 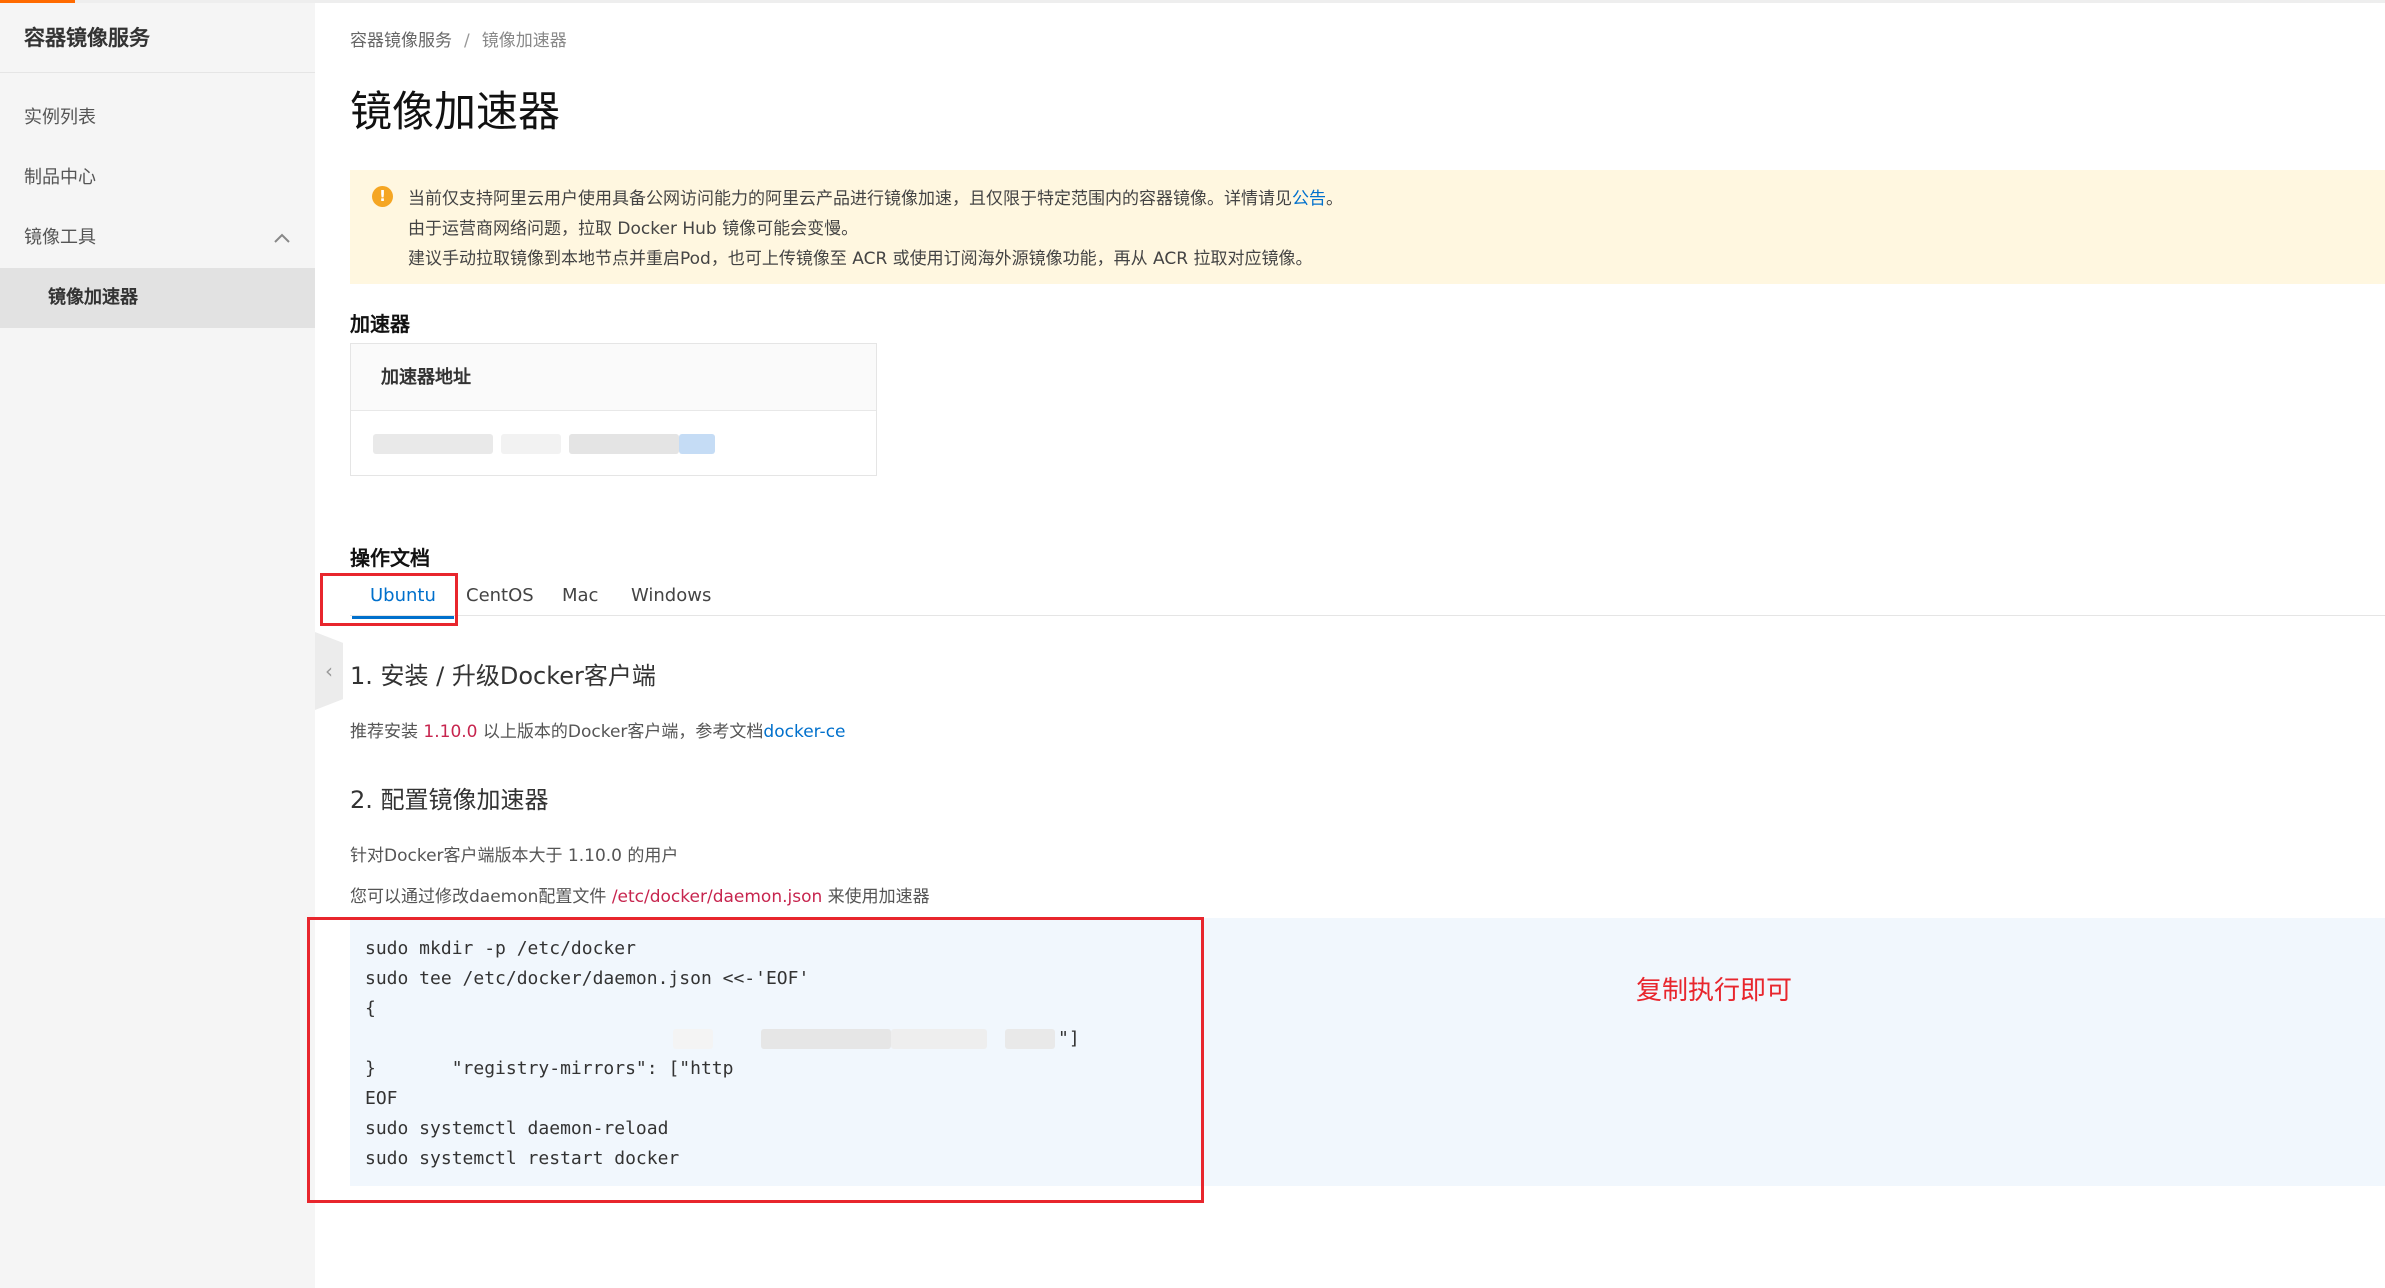 I want to click on breadcrumb-current: 镜像加速器, so click(x=524, y=41).